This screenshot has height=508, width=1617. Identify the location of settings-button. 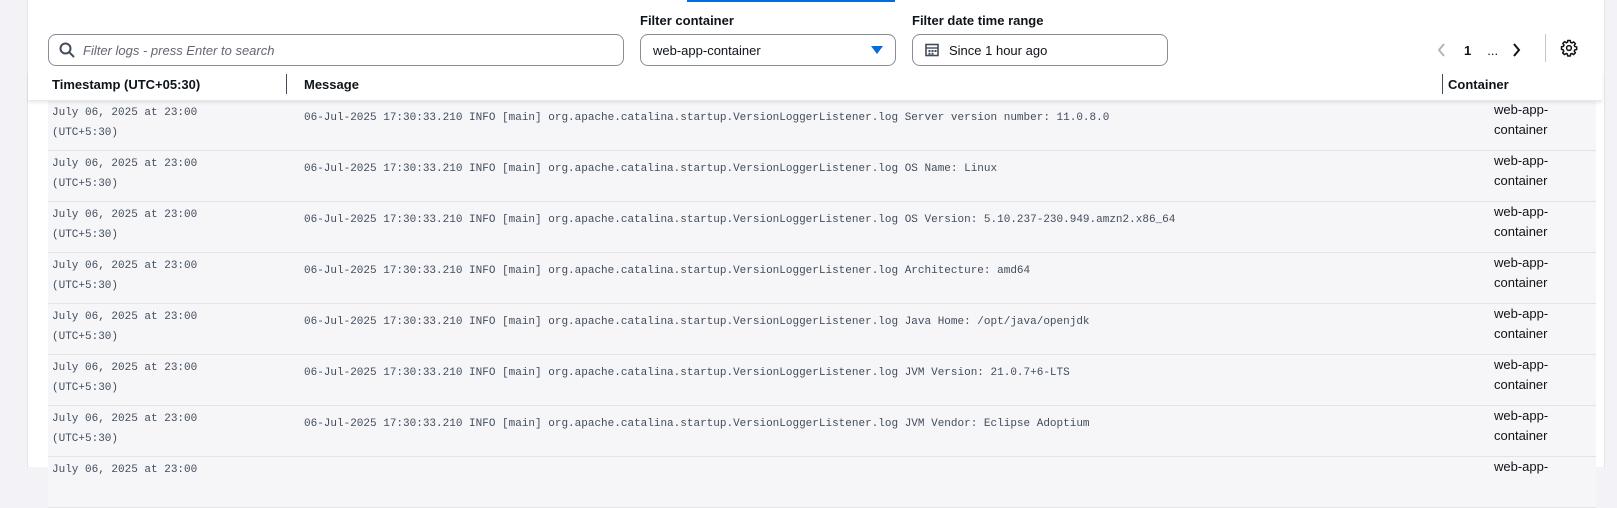
(1569, 48).